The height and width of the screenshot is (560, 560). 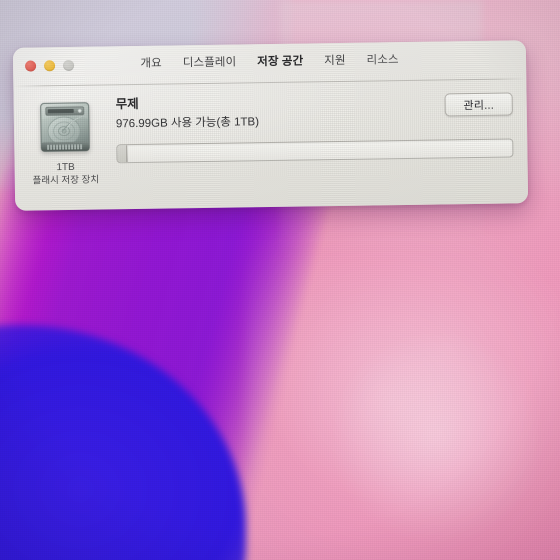 I want to click on drive-summary: 1TB 플래시 저장 장치, so click(x=65, y=142).